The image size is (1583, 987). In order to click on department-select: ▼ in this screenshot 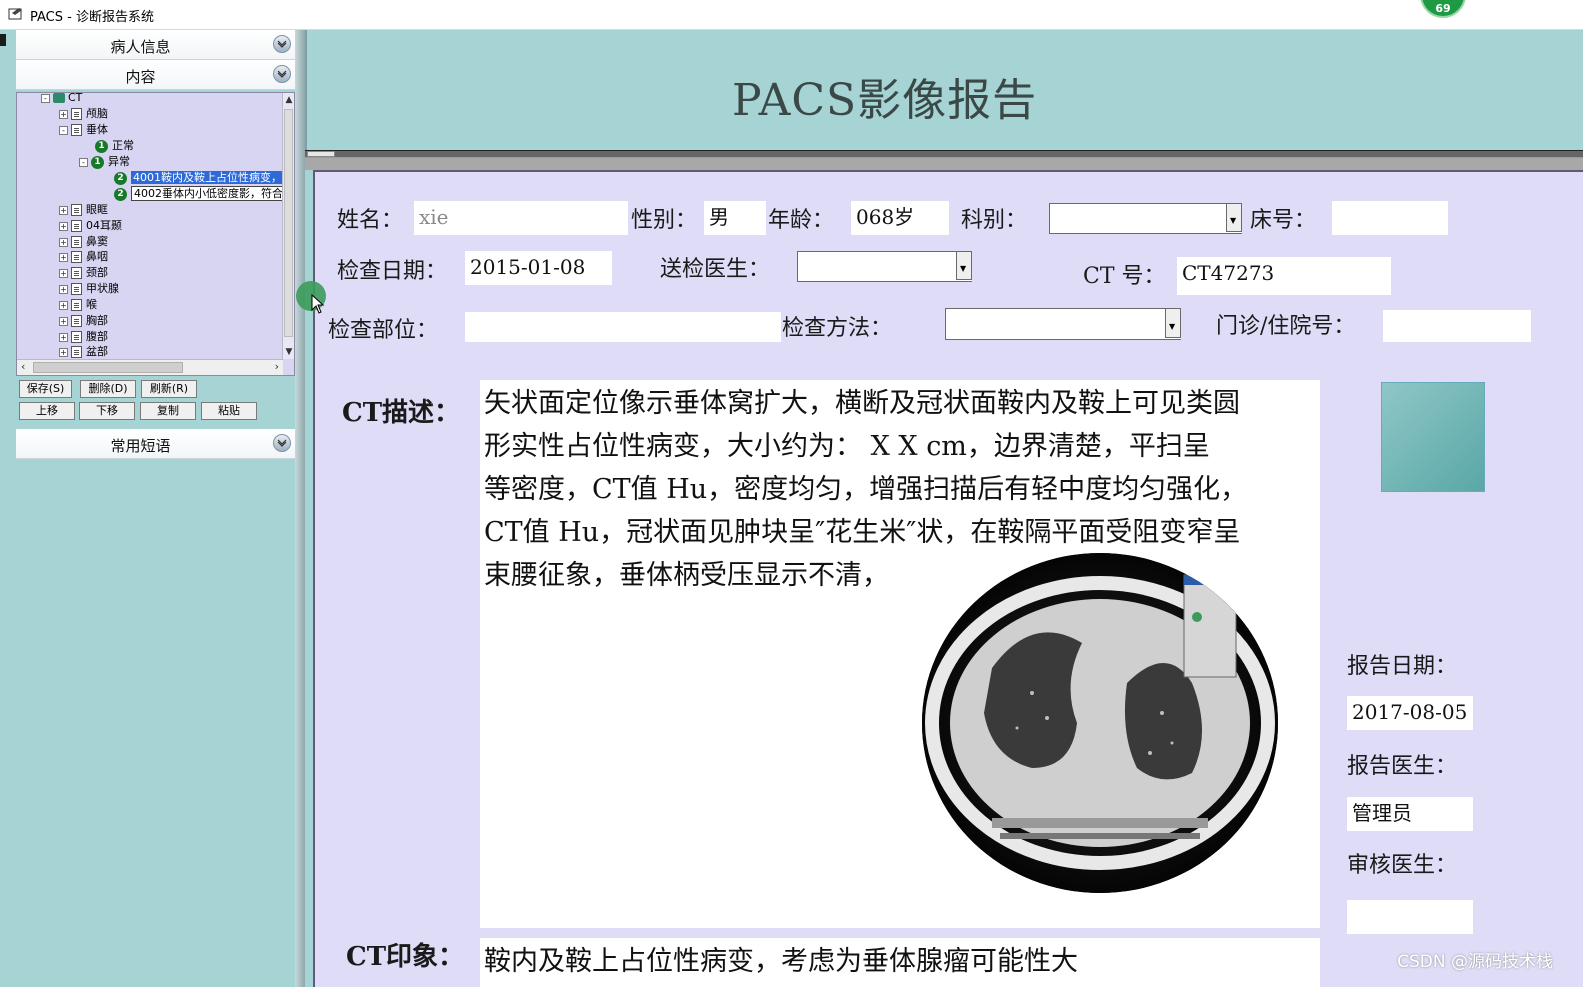, I will do `click(1145, 218)`.